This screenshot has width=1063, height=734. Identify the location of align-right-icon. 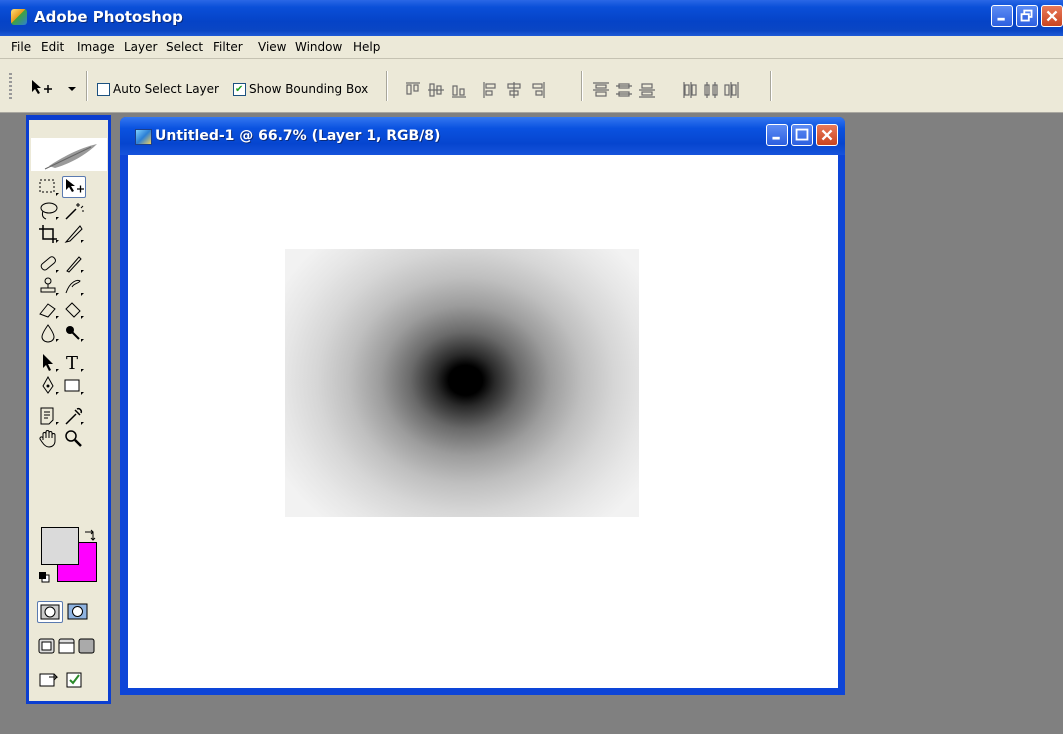
(538, 90).